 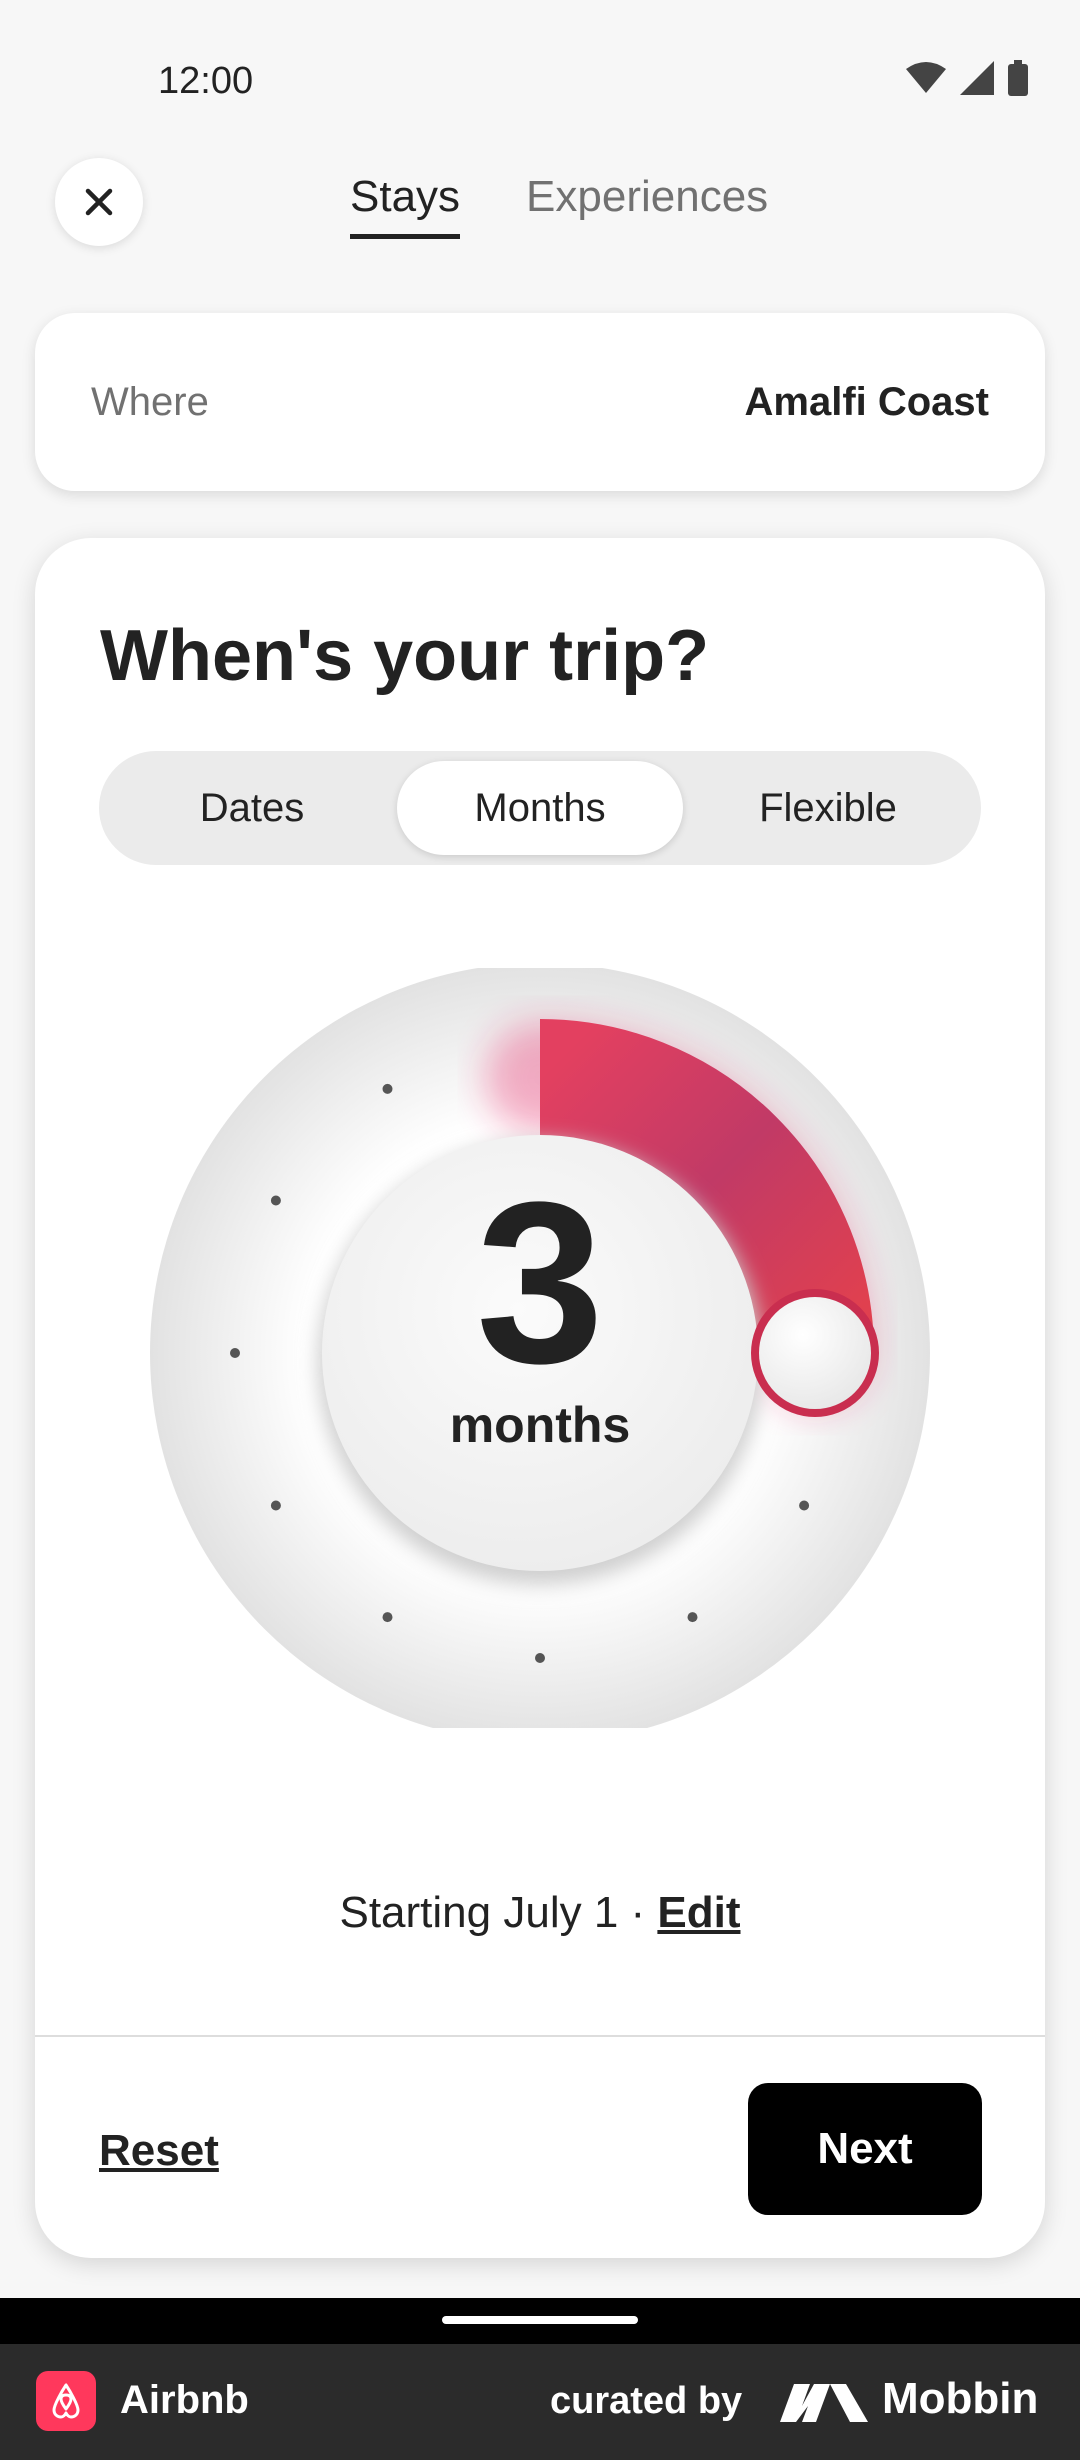 I want to click on curated-by-label: curated by, so click(x=646, y=2401).